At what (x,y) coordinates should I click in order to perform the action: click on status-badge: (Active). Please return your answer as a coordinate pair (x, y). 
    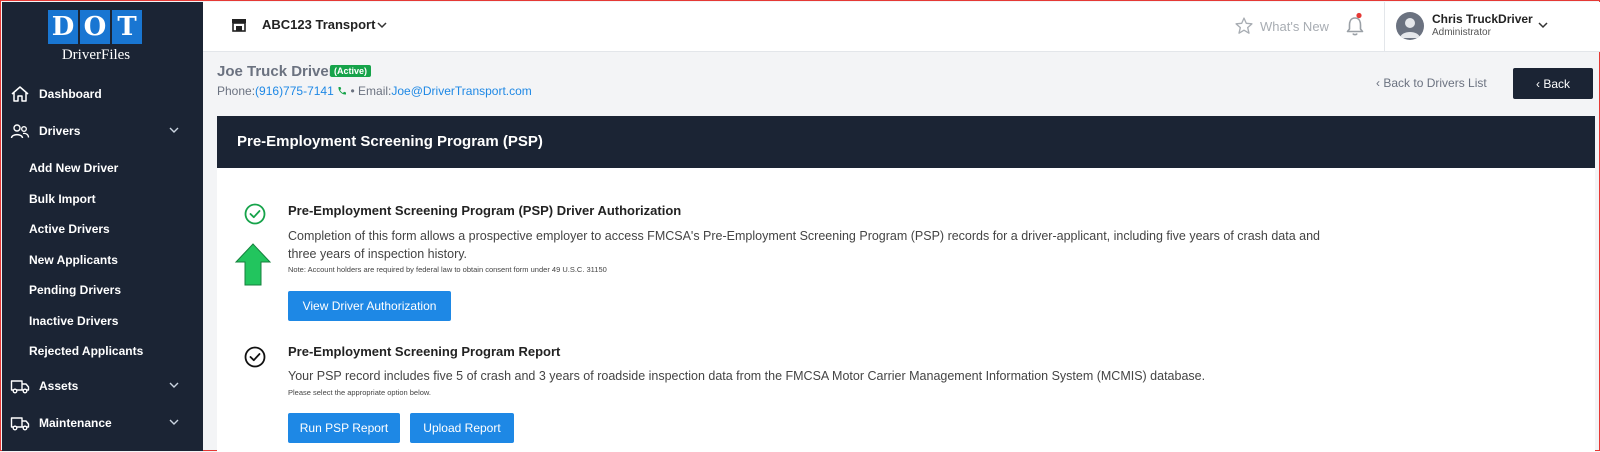
    Looking at the image, I should click on (351, 71).